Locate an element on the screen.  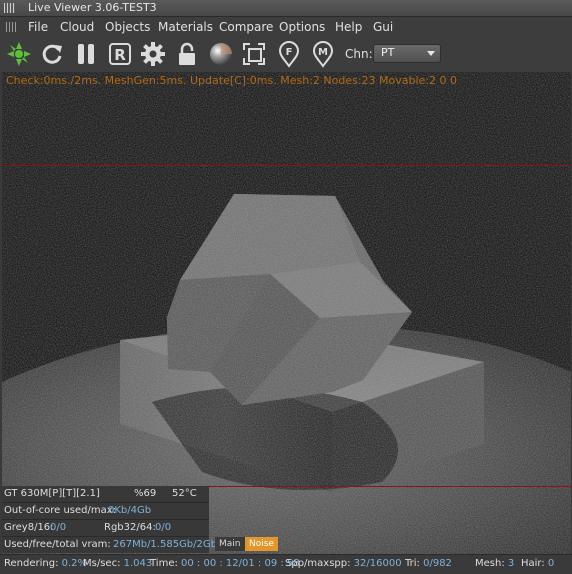
menu-objects: Objects is located at coordinates (127, 27).